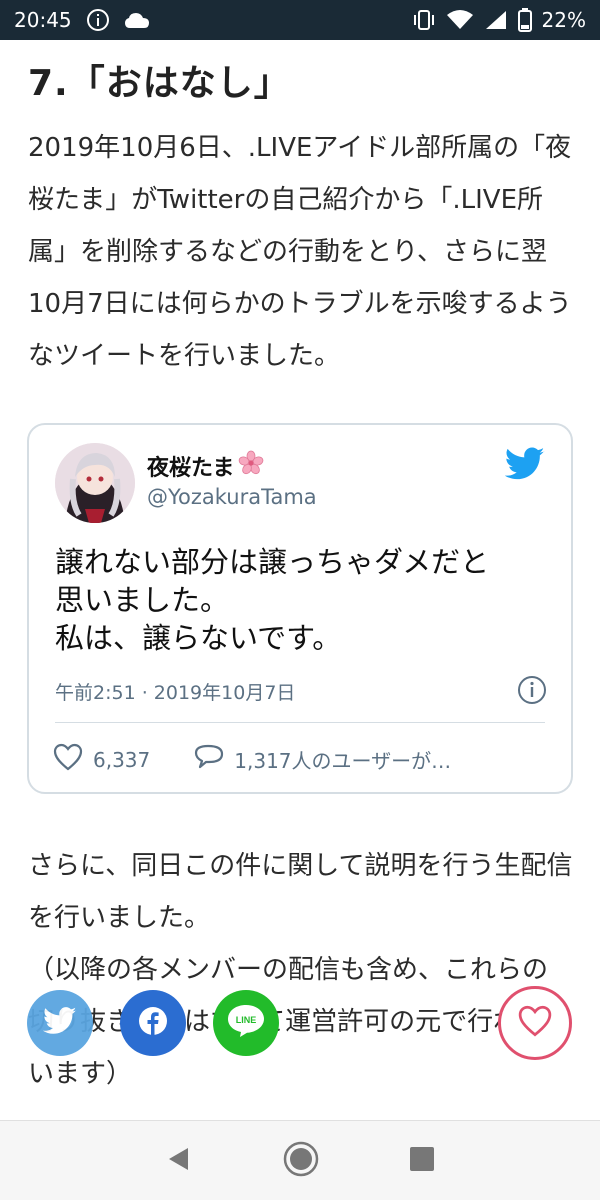  Describe the element at coordinates (422, 1161) in the screenshot. I see `recents-icon` at that location.